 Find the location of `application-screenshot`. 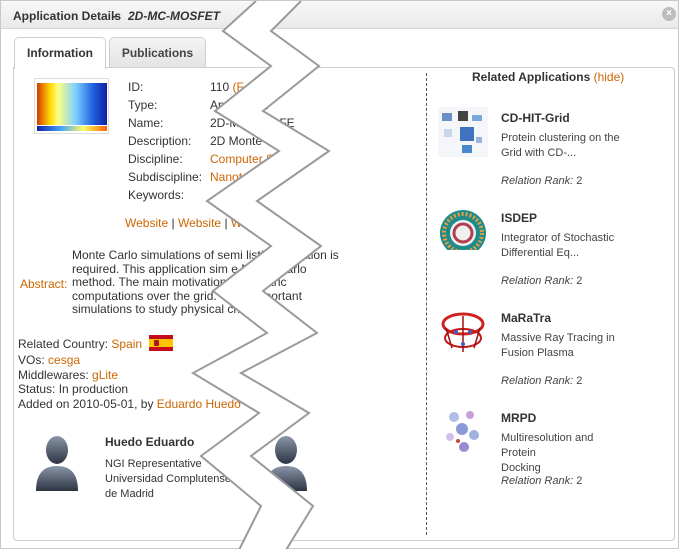

application-screenshot is located at coordinates (71, 106).